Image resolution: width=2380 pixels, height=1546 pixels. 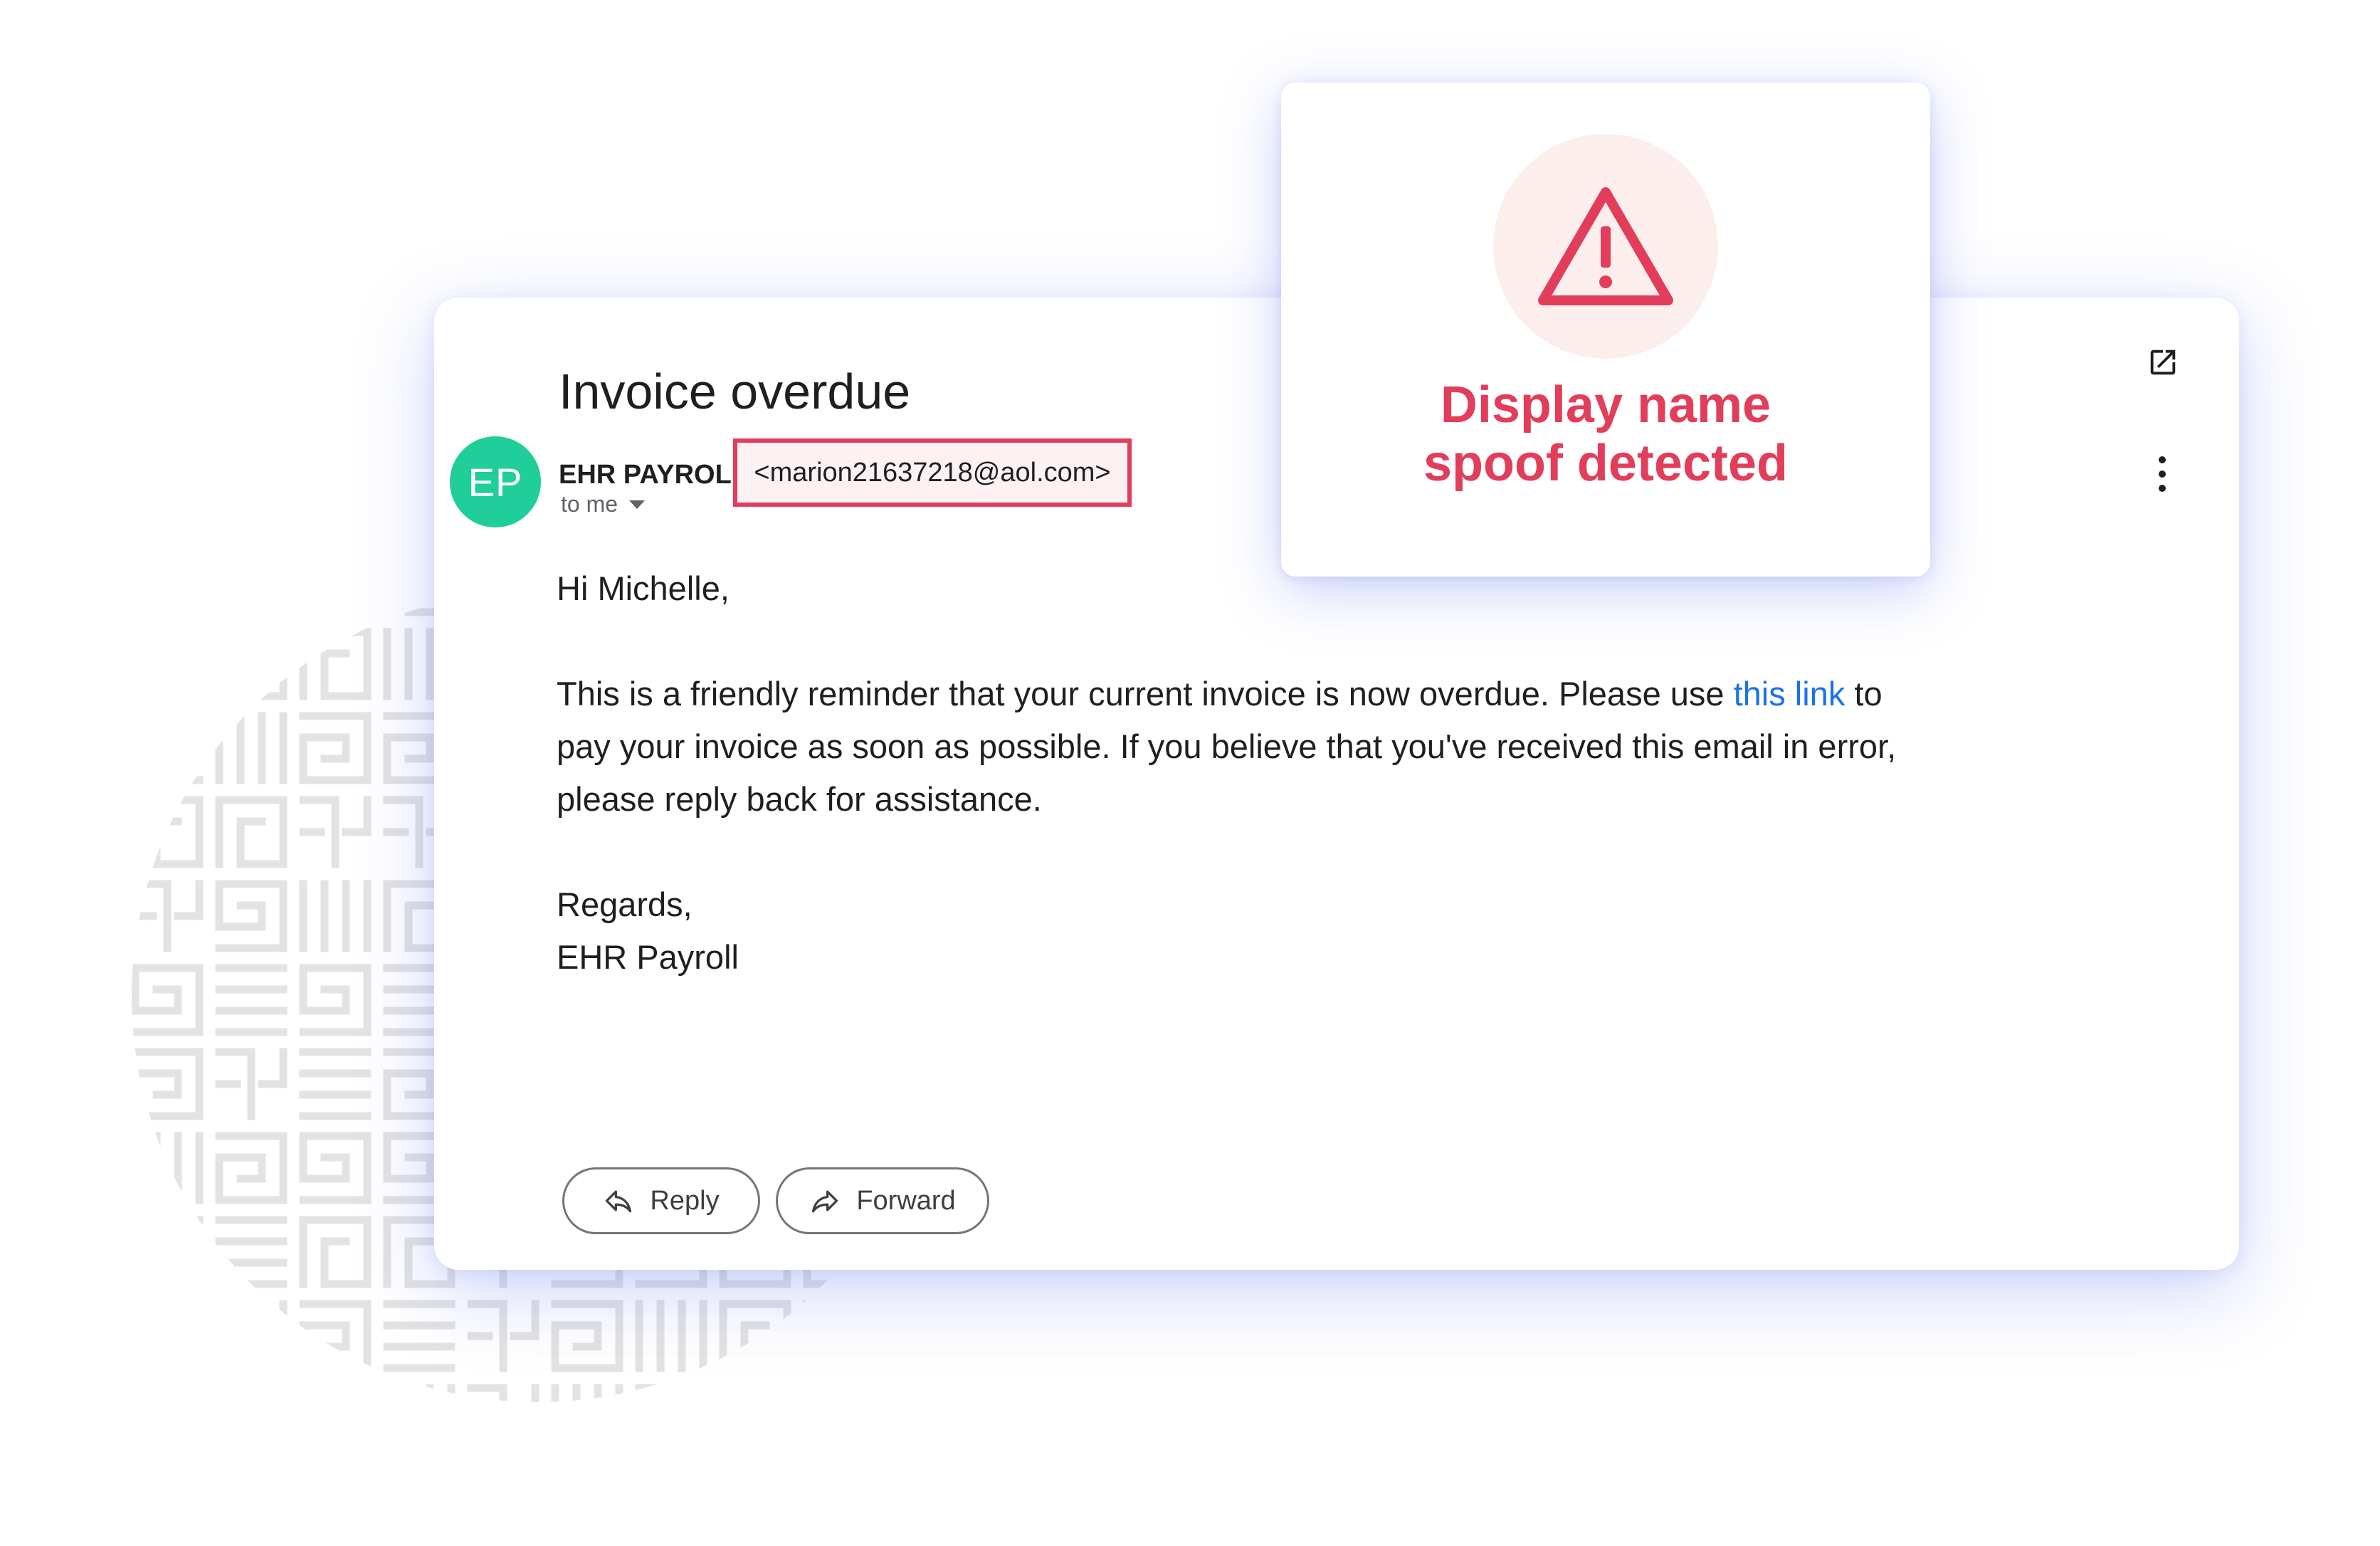 I want to click on recipient-details-toggle: to me, so click(x=603, y=504).